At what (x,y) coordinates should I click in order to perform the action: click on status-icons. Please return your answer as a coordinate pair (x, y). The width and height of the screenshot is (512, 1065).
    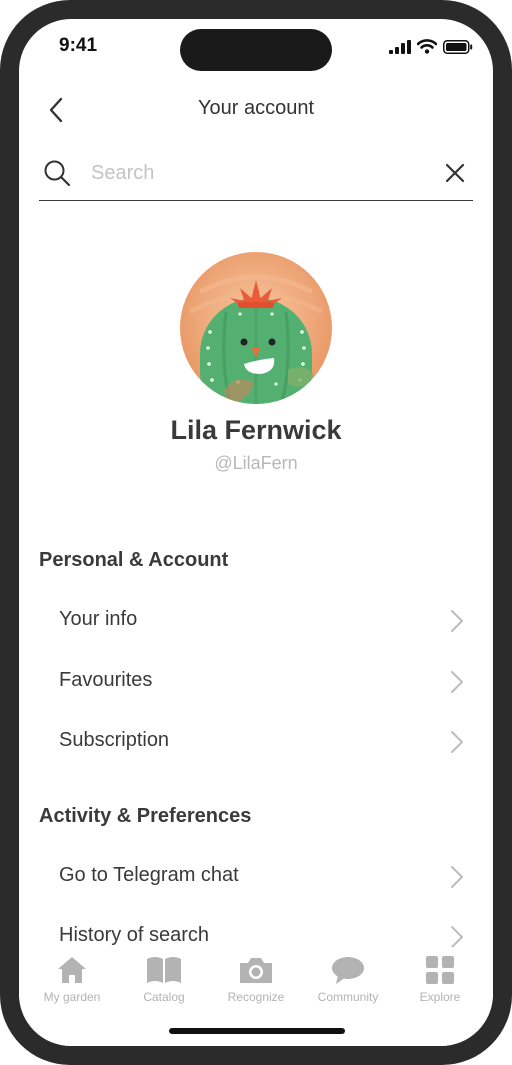
    Looking at the image, I should click on (431, 46).